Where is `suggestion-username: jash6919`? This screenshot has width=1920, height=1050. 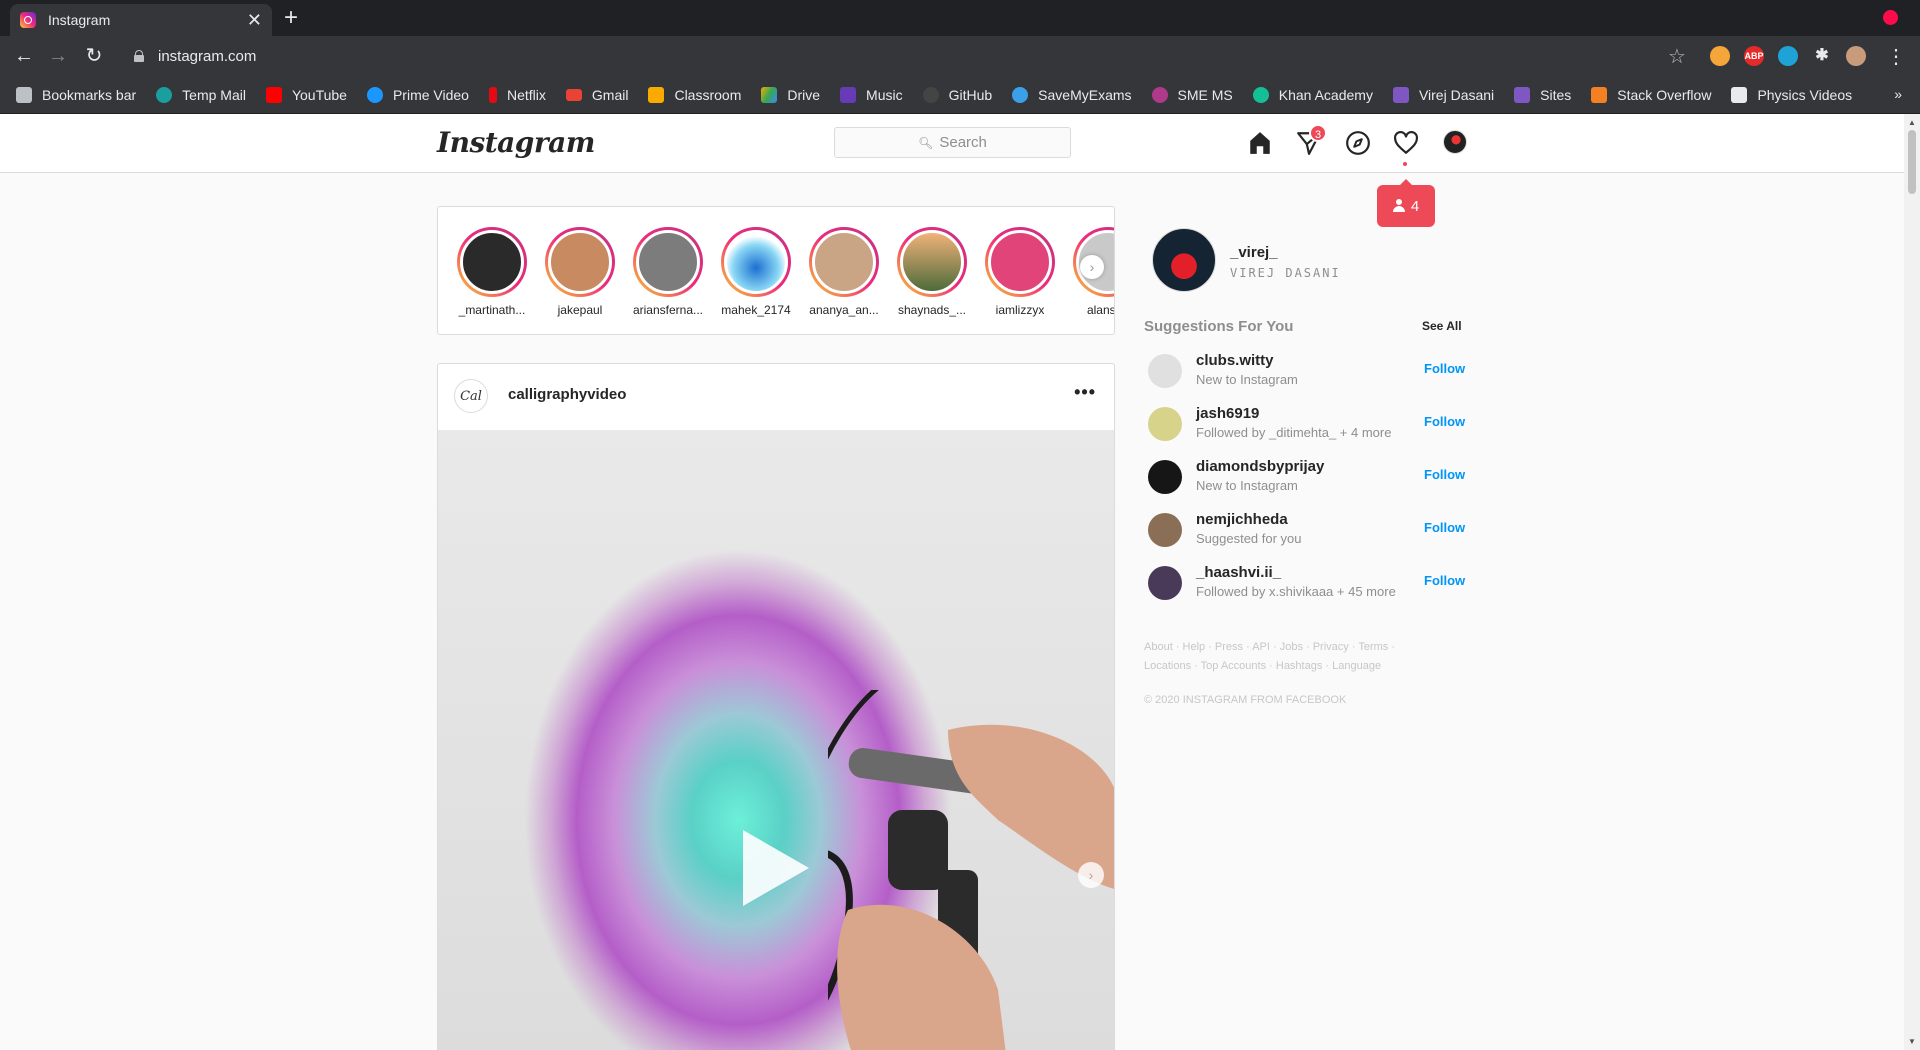
suggestion-username: jash6919 is located at coordinates (1227, 413).